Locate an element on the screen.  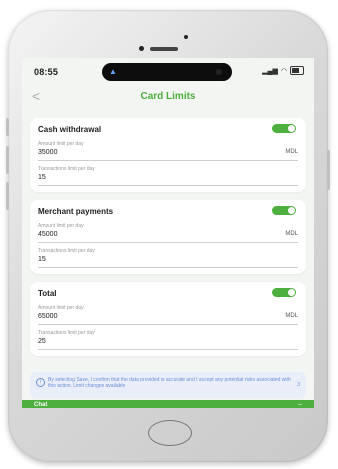
camera-icon is located at coordinates (219, 72).